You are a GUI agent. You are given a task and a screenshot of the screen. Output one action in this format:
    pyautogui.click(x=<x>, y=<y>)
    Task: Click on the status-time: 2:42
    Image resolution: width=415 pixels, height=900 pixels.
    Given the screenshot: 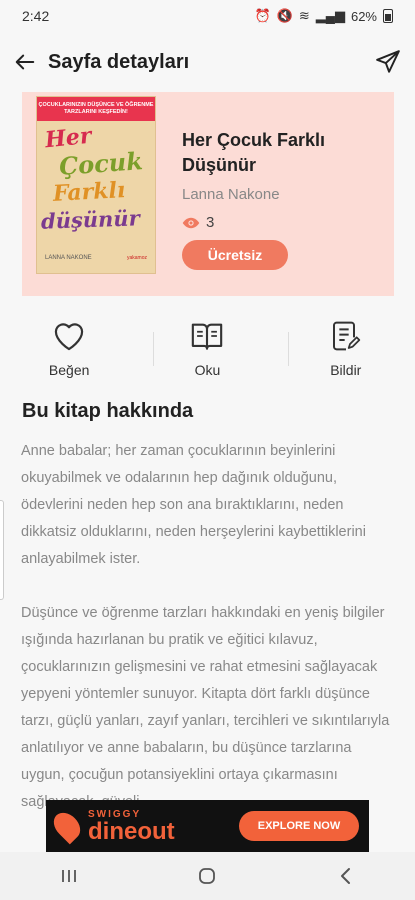 What is the action you would take?
    pyautogui.click(x=36, y=16)
    